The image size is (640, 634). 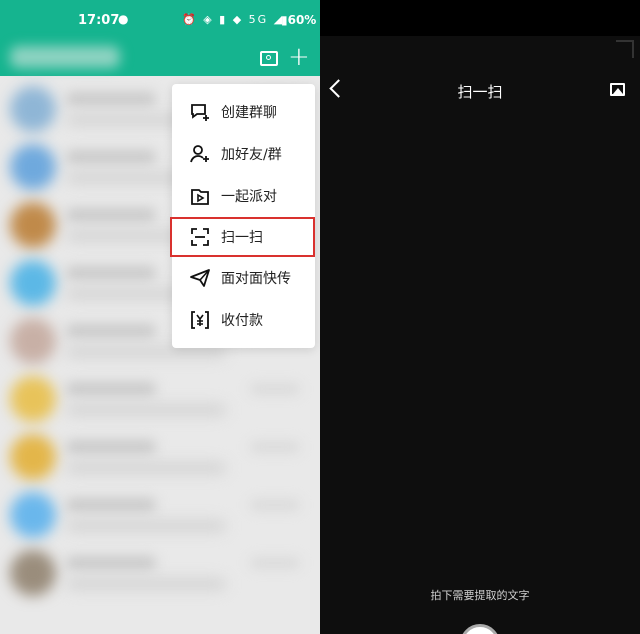 I want to click on status-icons: ⏰ ◈ ▮ ◆ 5G ◢, so click(x=233, y=19).